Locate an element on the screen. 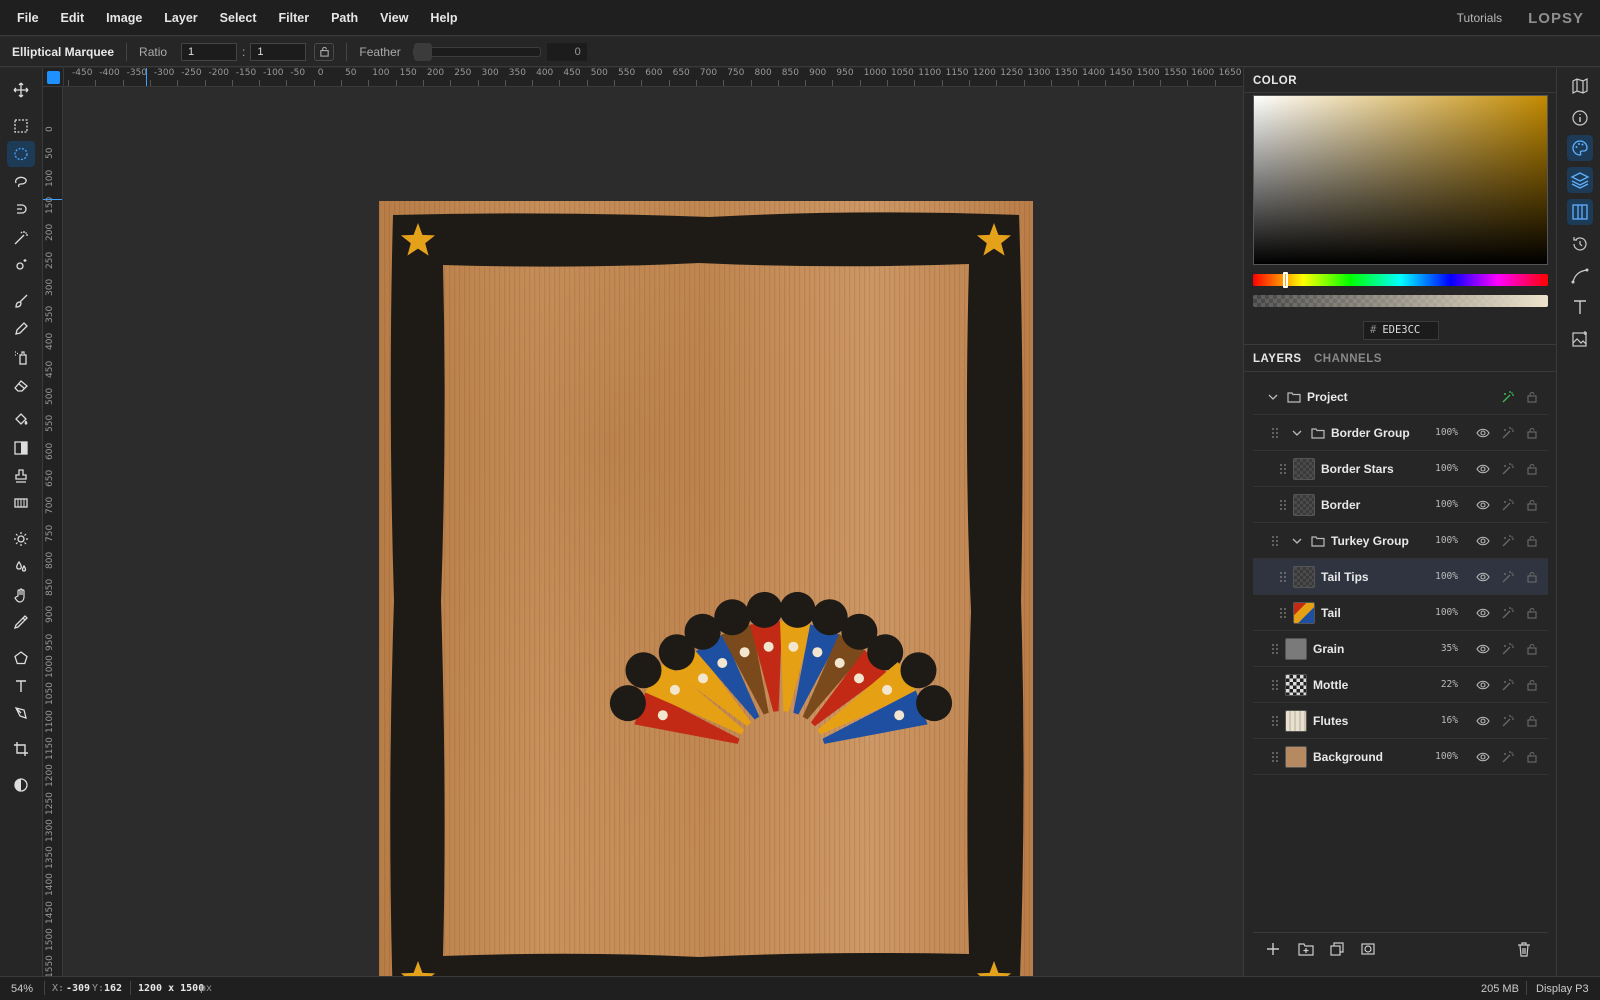 The height and width of the screenshot is (1000, 1600). menu-layer: Layer is located at coordinates (180, 18).